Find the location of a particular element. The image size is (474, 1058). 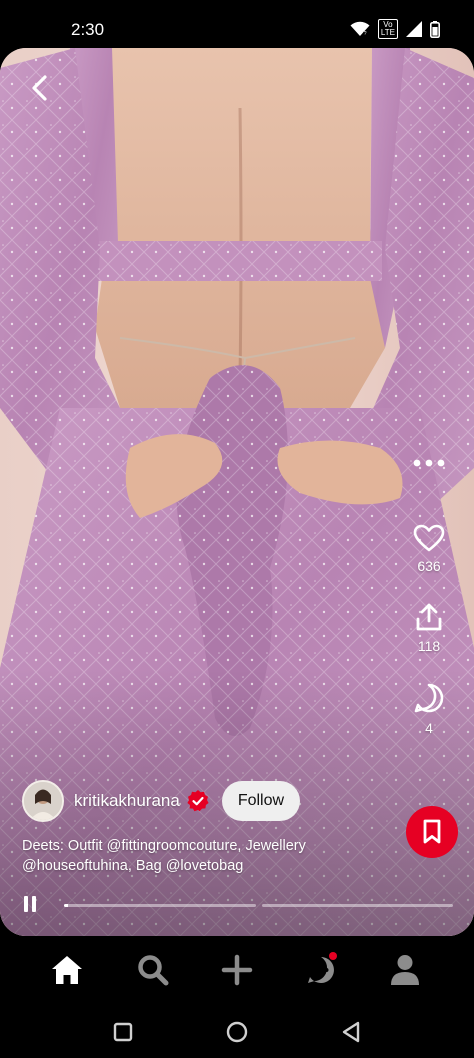

video-progress-fill is located at coordinates (66, 905).